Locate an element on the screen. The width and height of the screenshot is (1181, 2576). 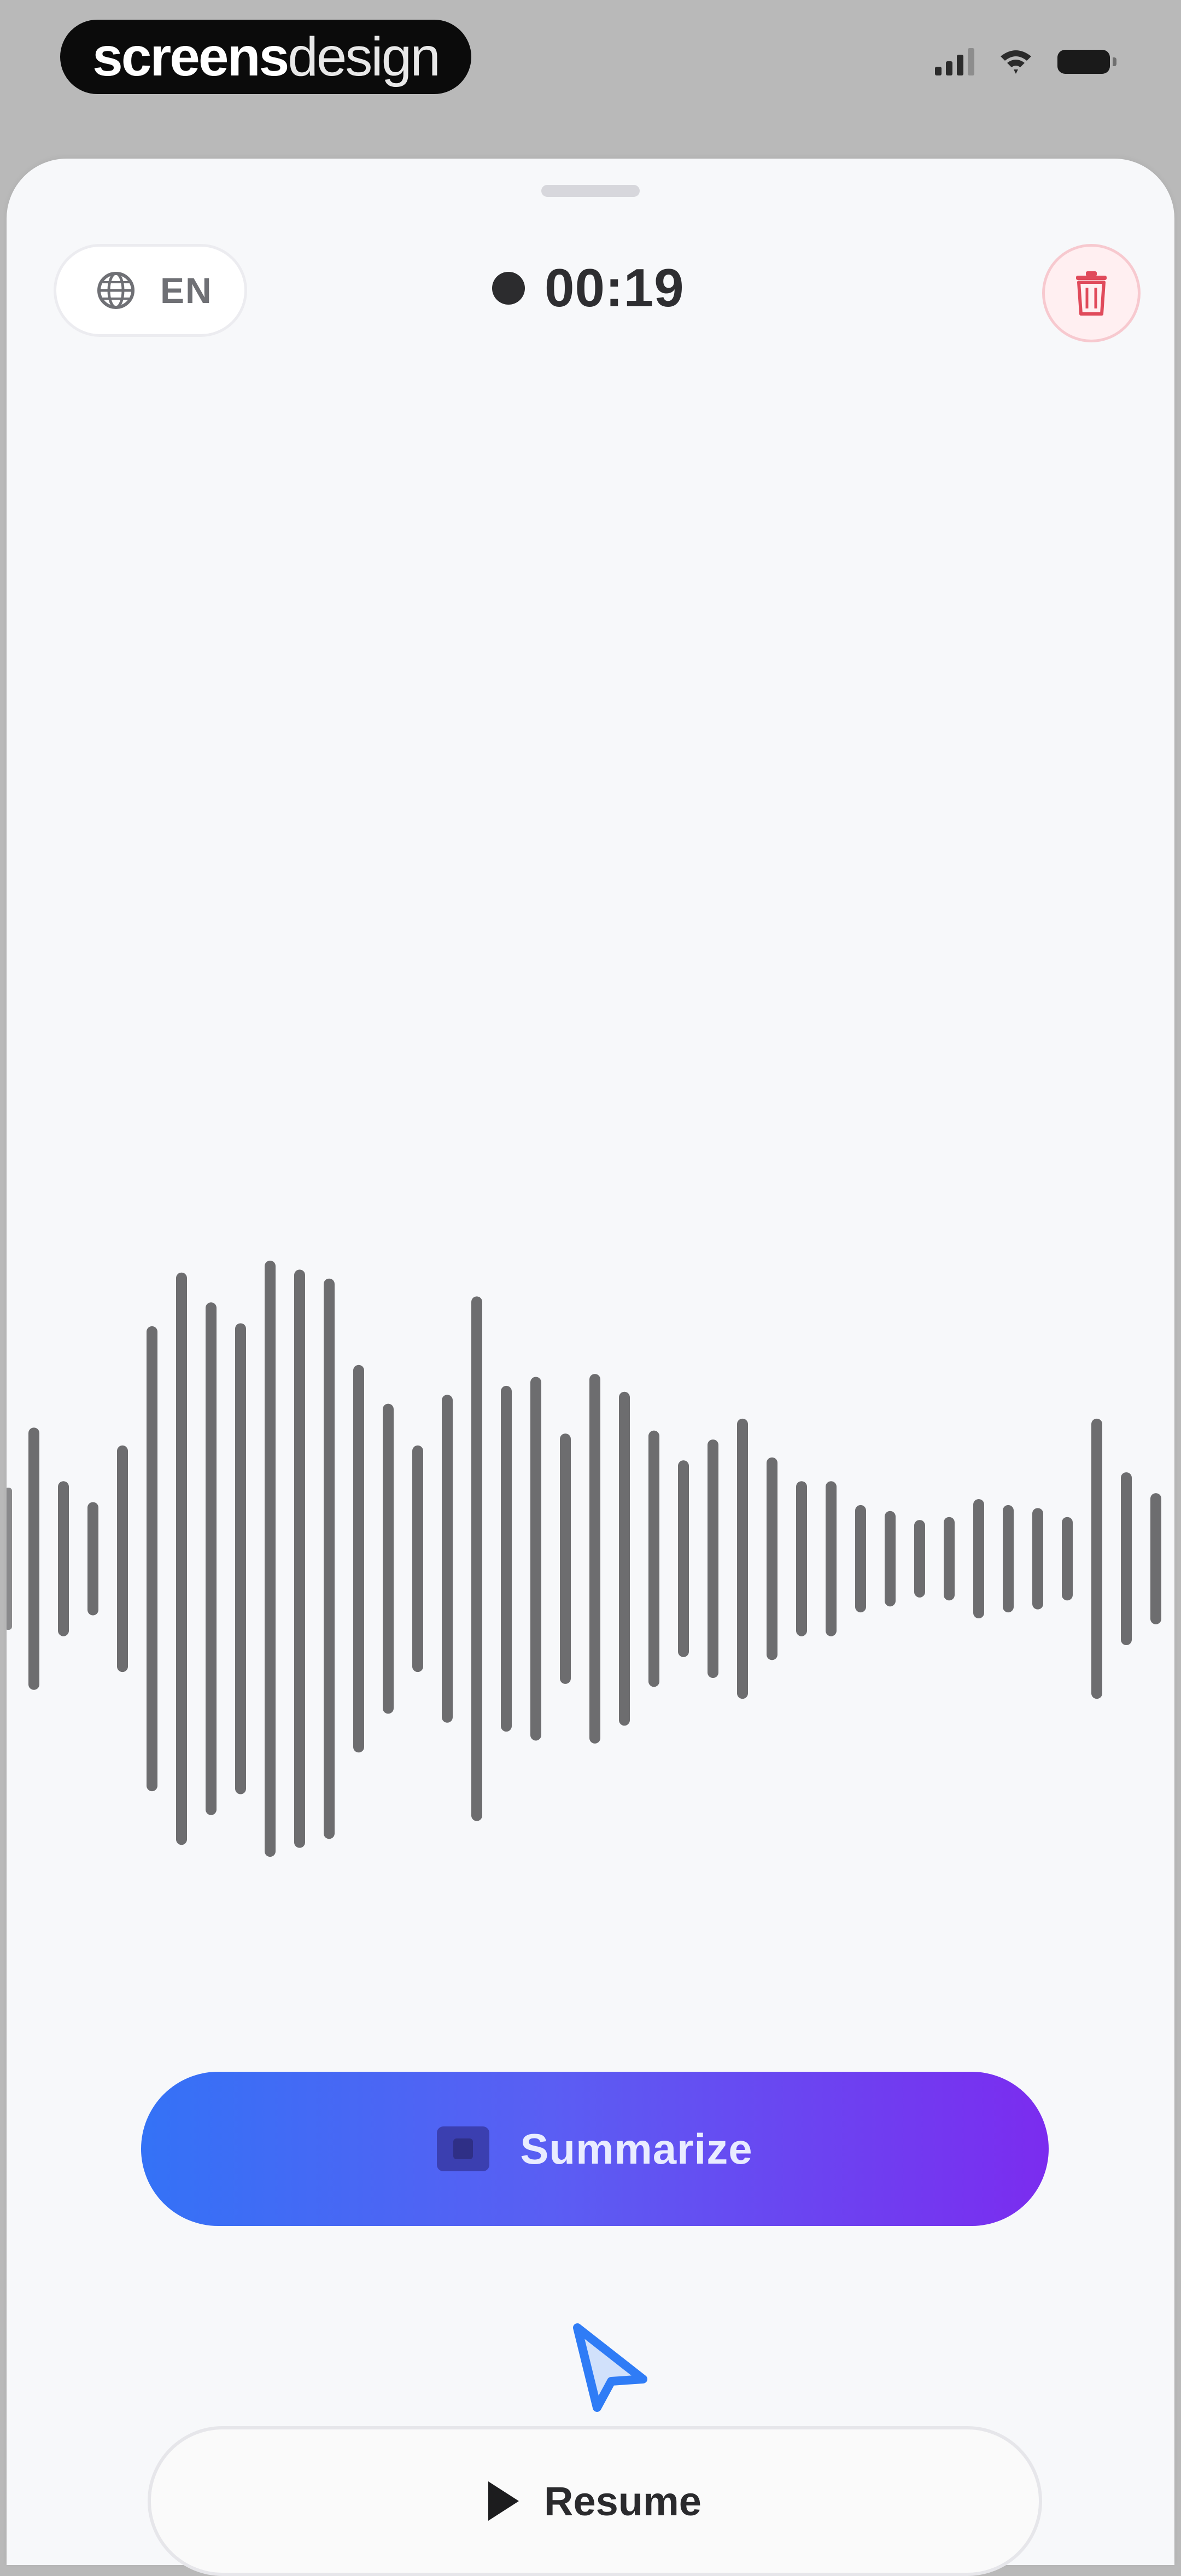
play-icon is located at coordinates (503, 2501).